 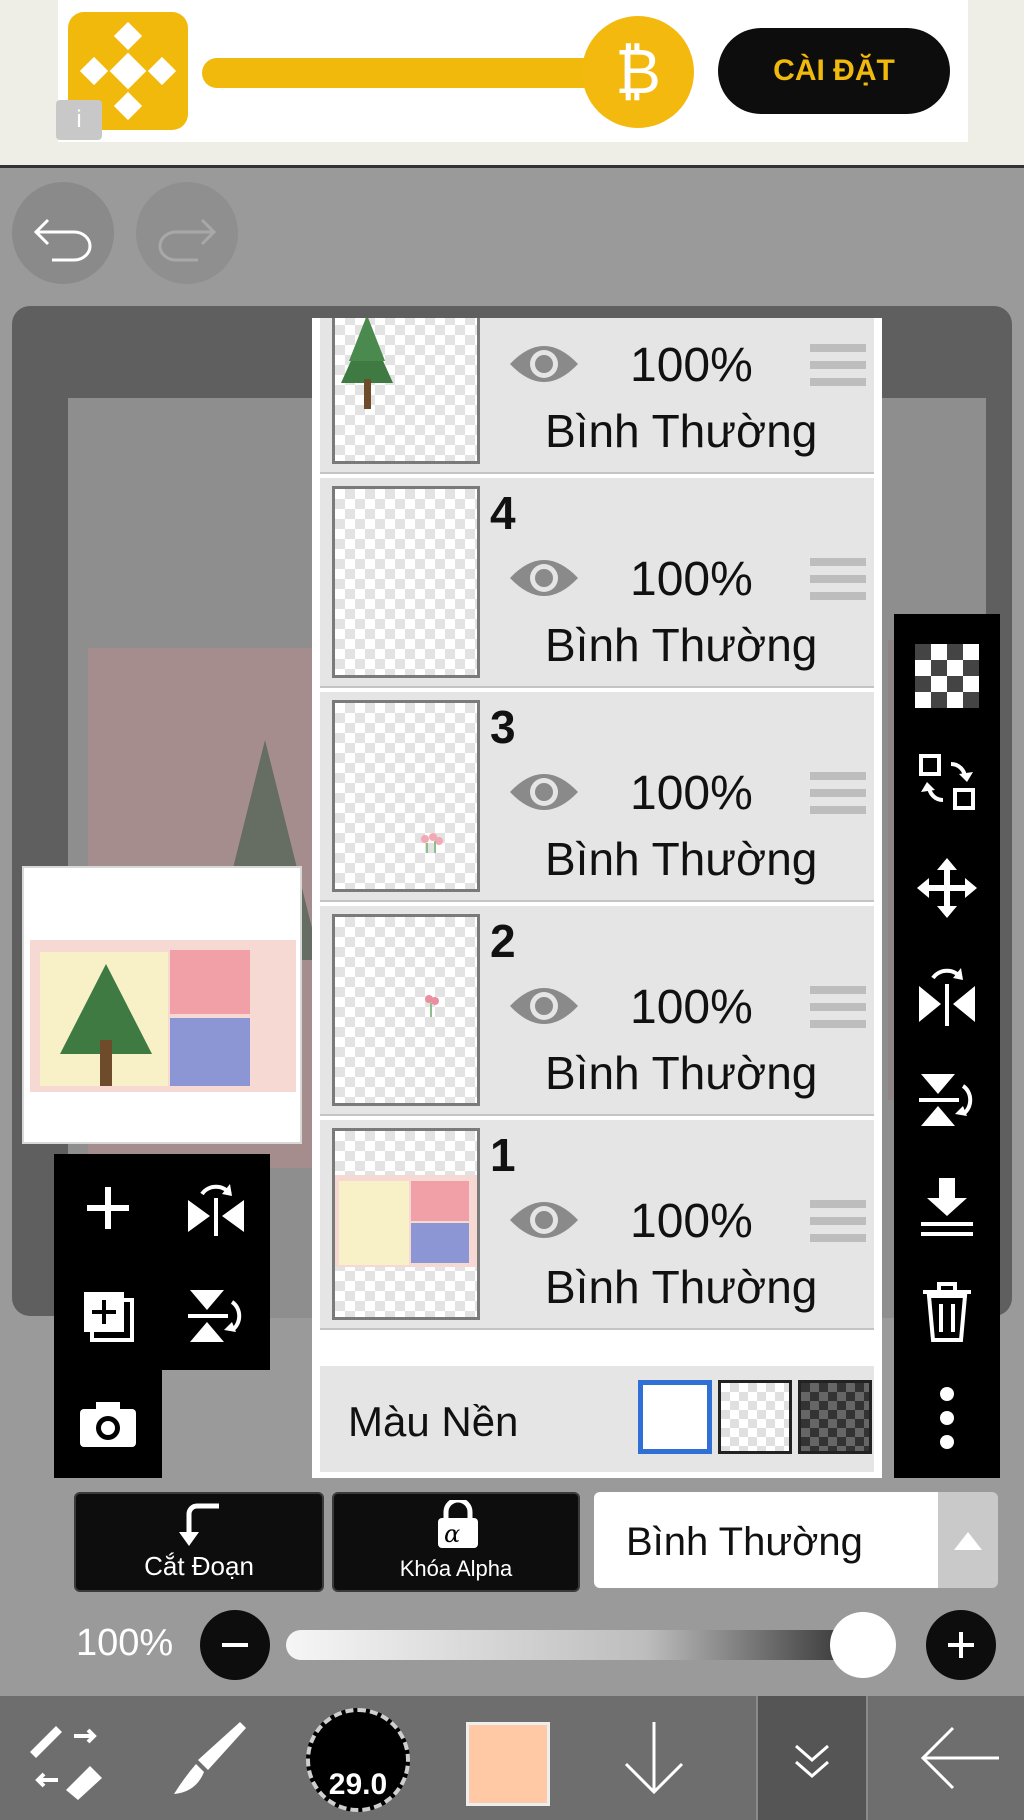 I want to click on ad-banner: ₿ CÀI ĐẶT i, so click(x=512, y=84).